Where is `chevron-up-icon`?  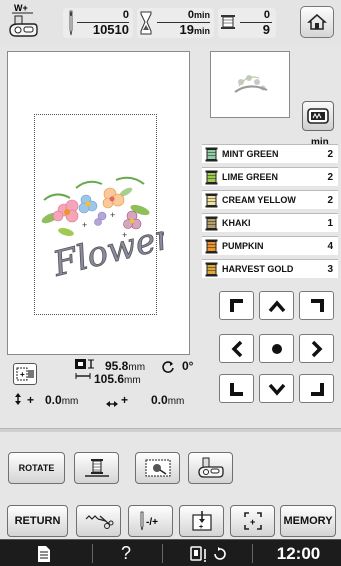
chevron-up-icon is located at coordinates (276, 305).